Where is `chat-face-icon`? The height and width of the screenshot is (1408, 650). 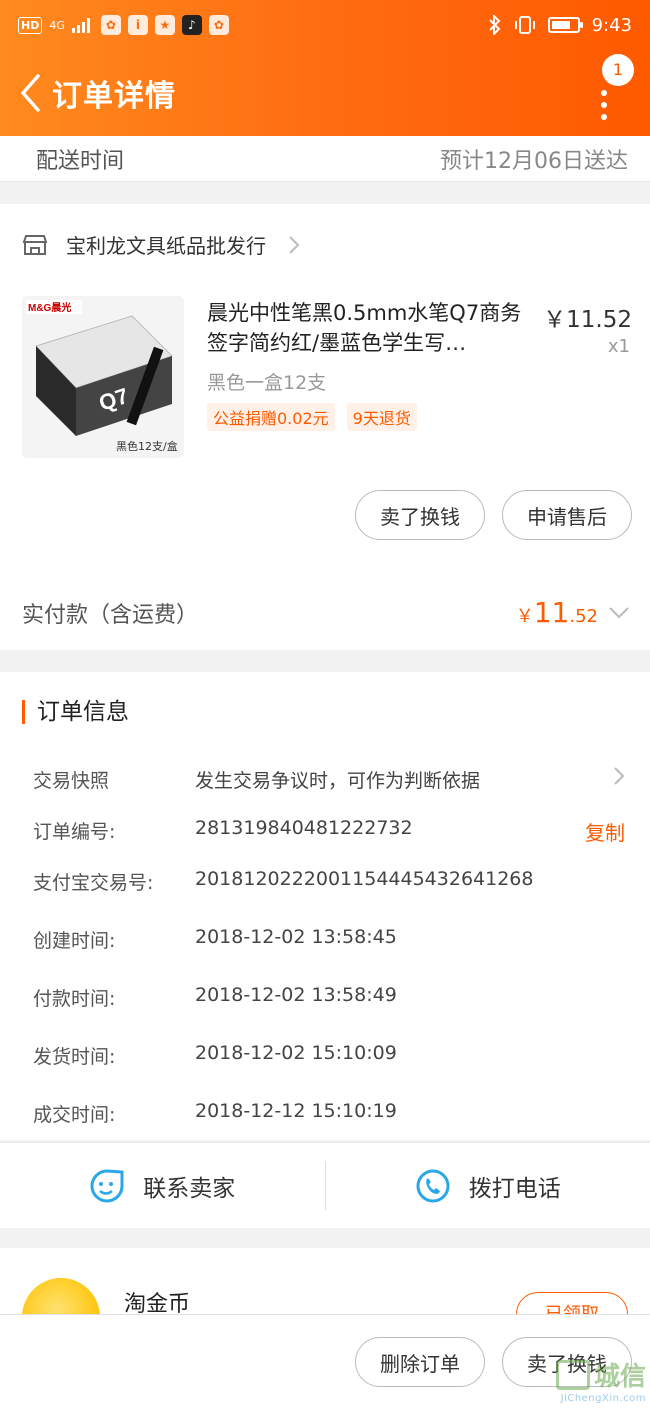 chat-face-icon is located at coordinates (107, 1185).